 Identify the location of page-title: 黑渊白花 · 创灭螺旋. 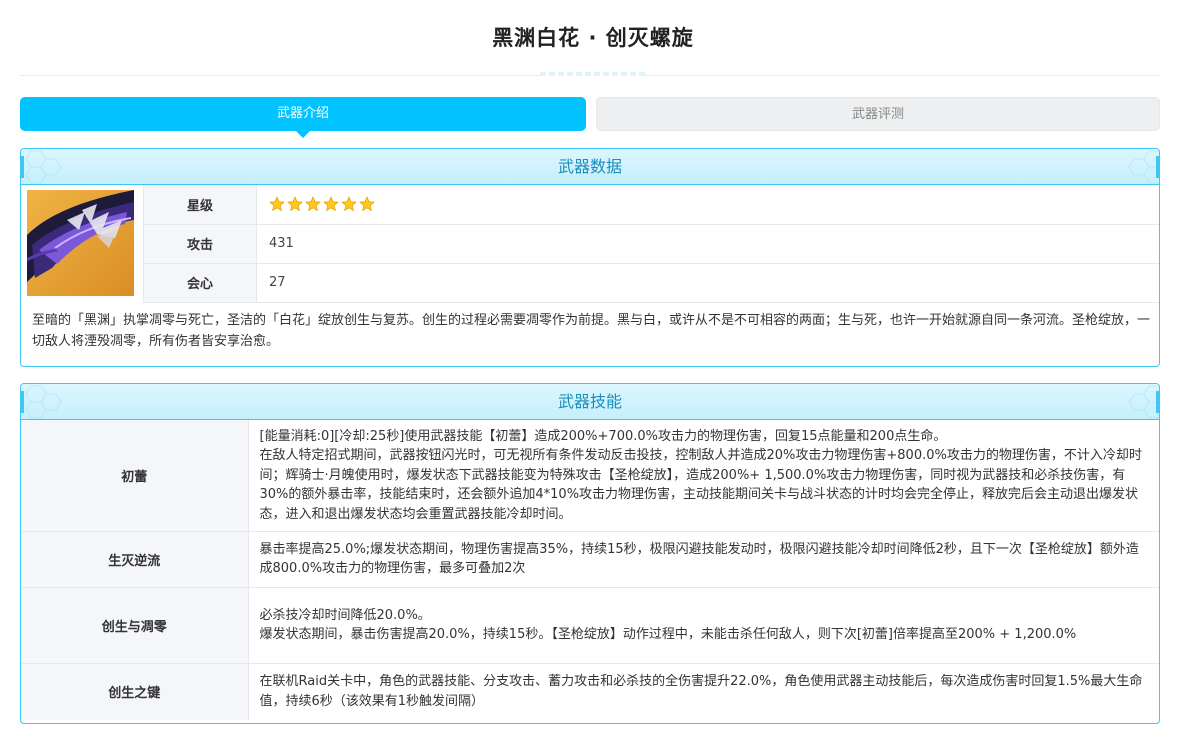
(593, 38).